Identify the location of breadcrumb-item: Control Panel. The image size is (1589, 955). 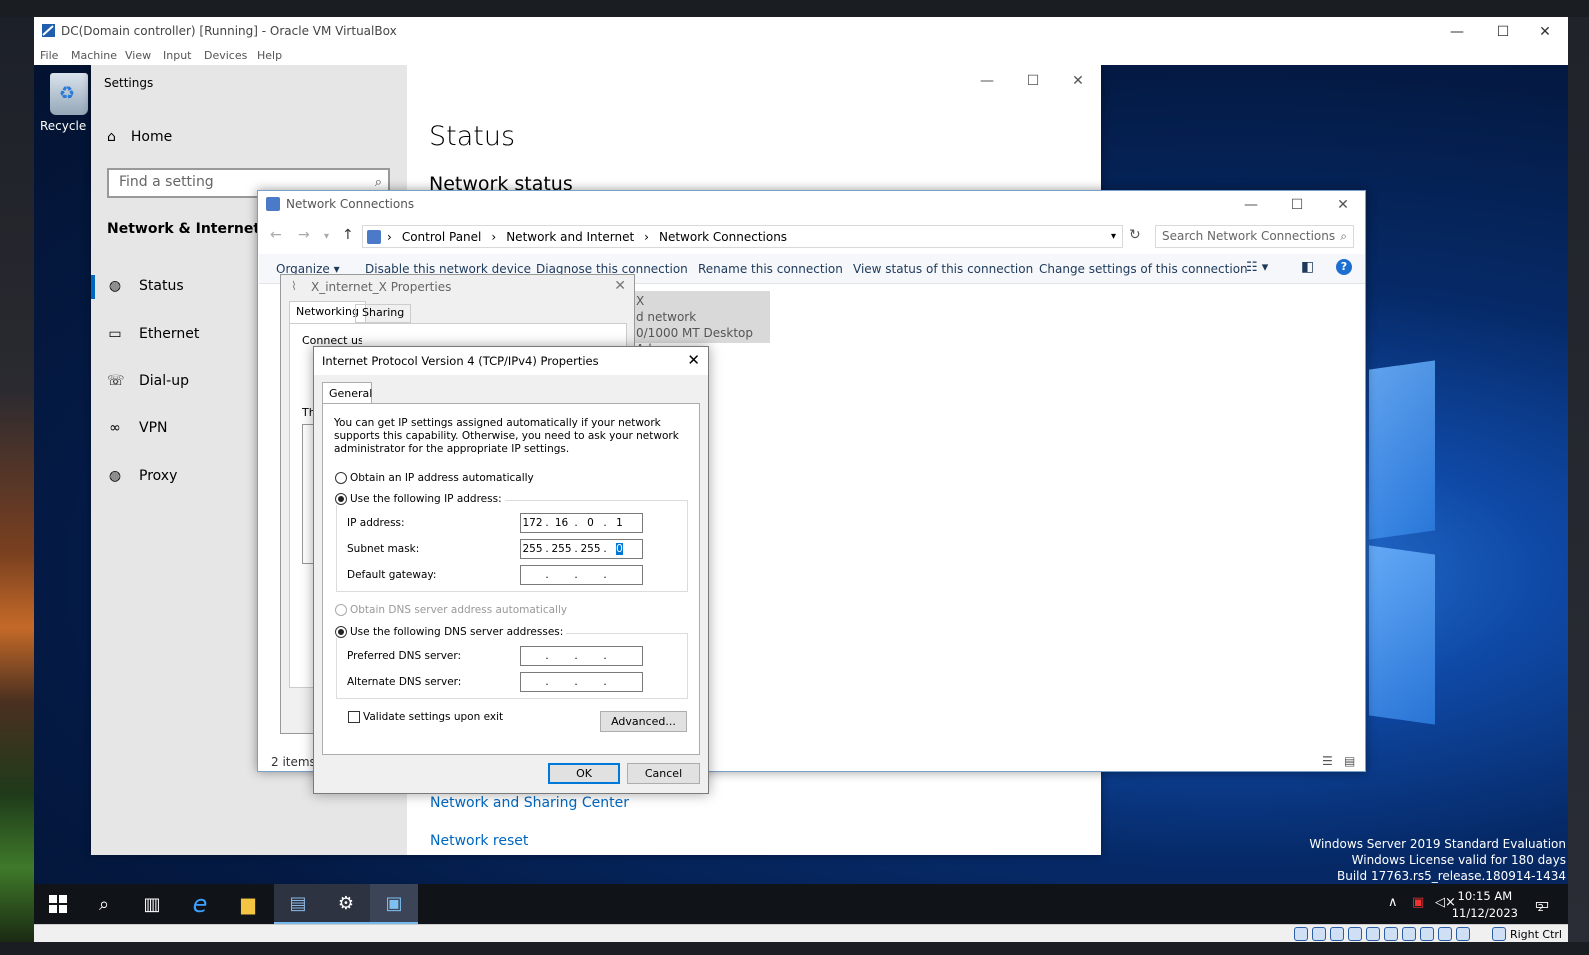
(442, 237).